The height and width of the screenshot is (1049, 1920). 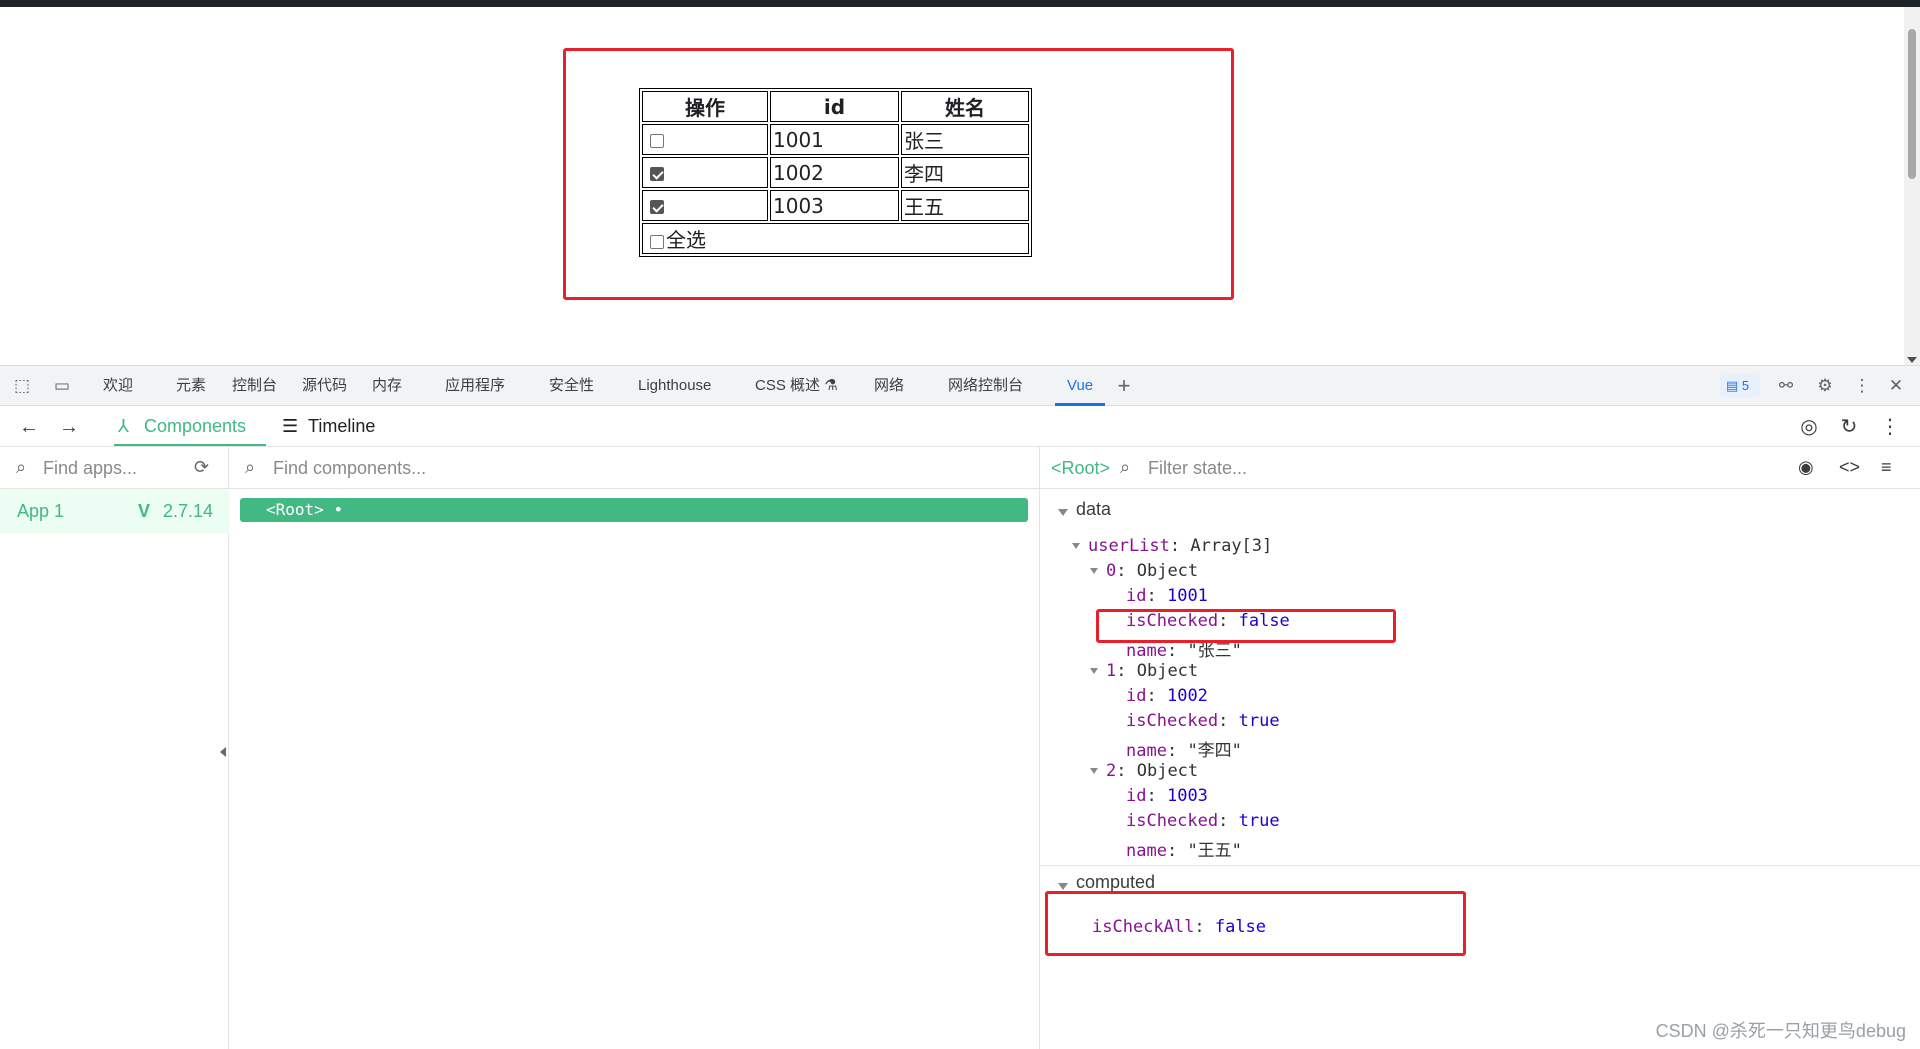 I want to click on state-row-id: id: 1003, so click(x=1167, y=796).